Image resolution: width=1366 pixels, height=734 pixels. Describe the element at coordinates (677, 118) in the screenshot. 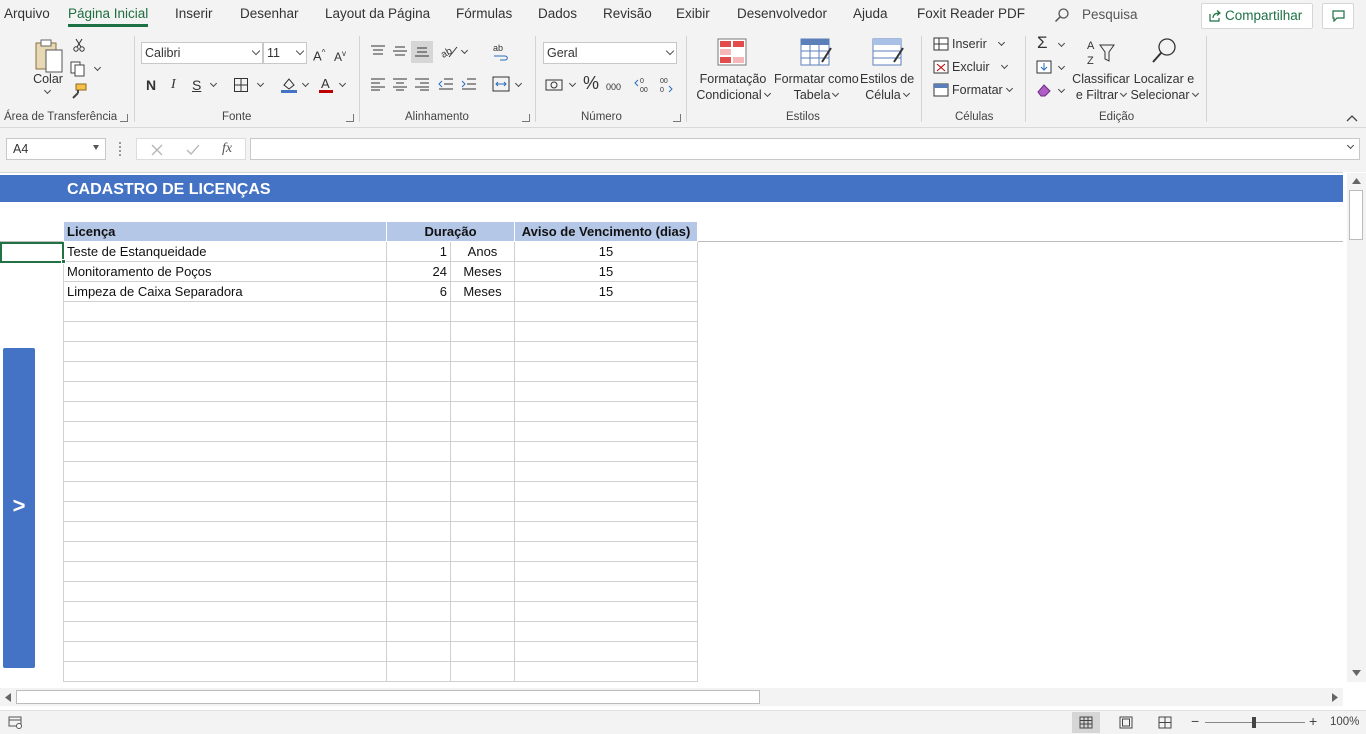

I see `number-launcher` at that location.